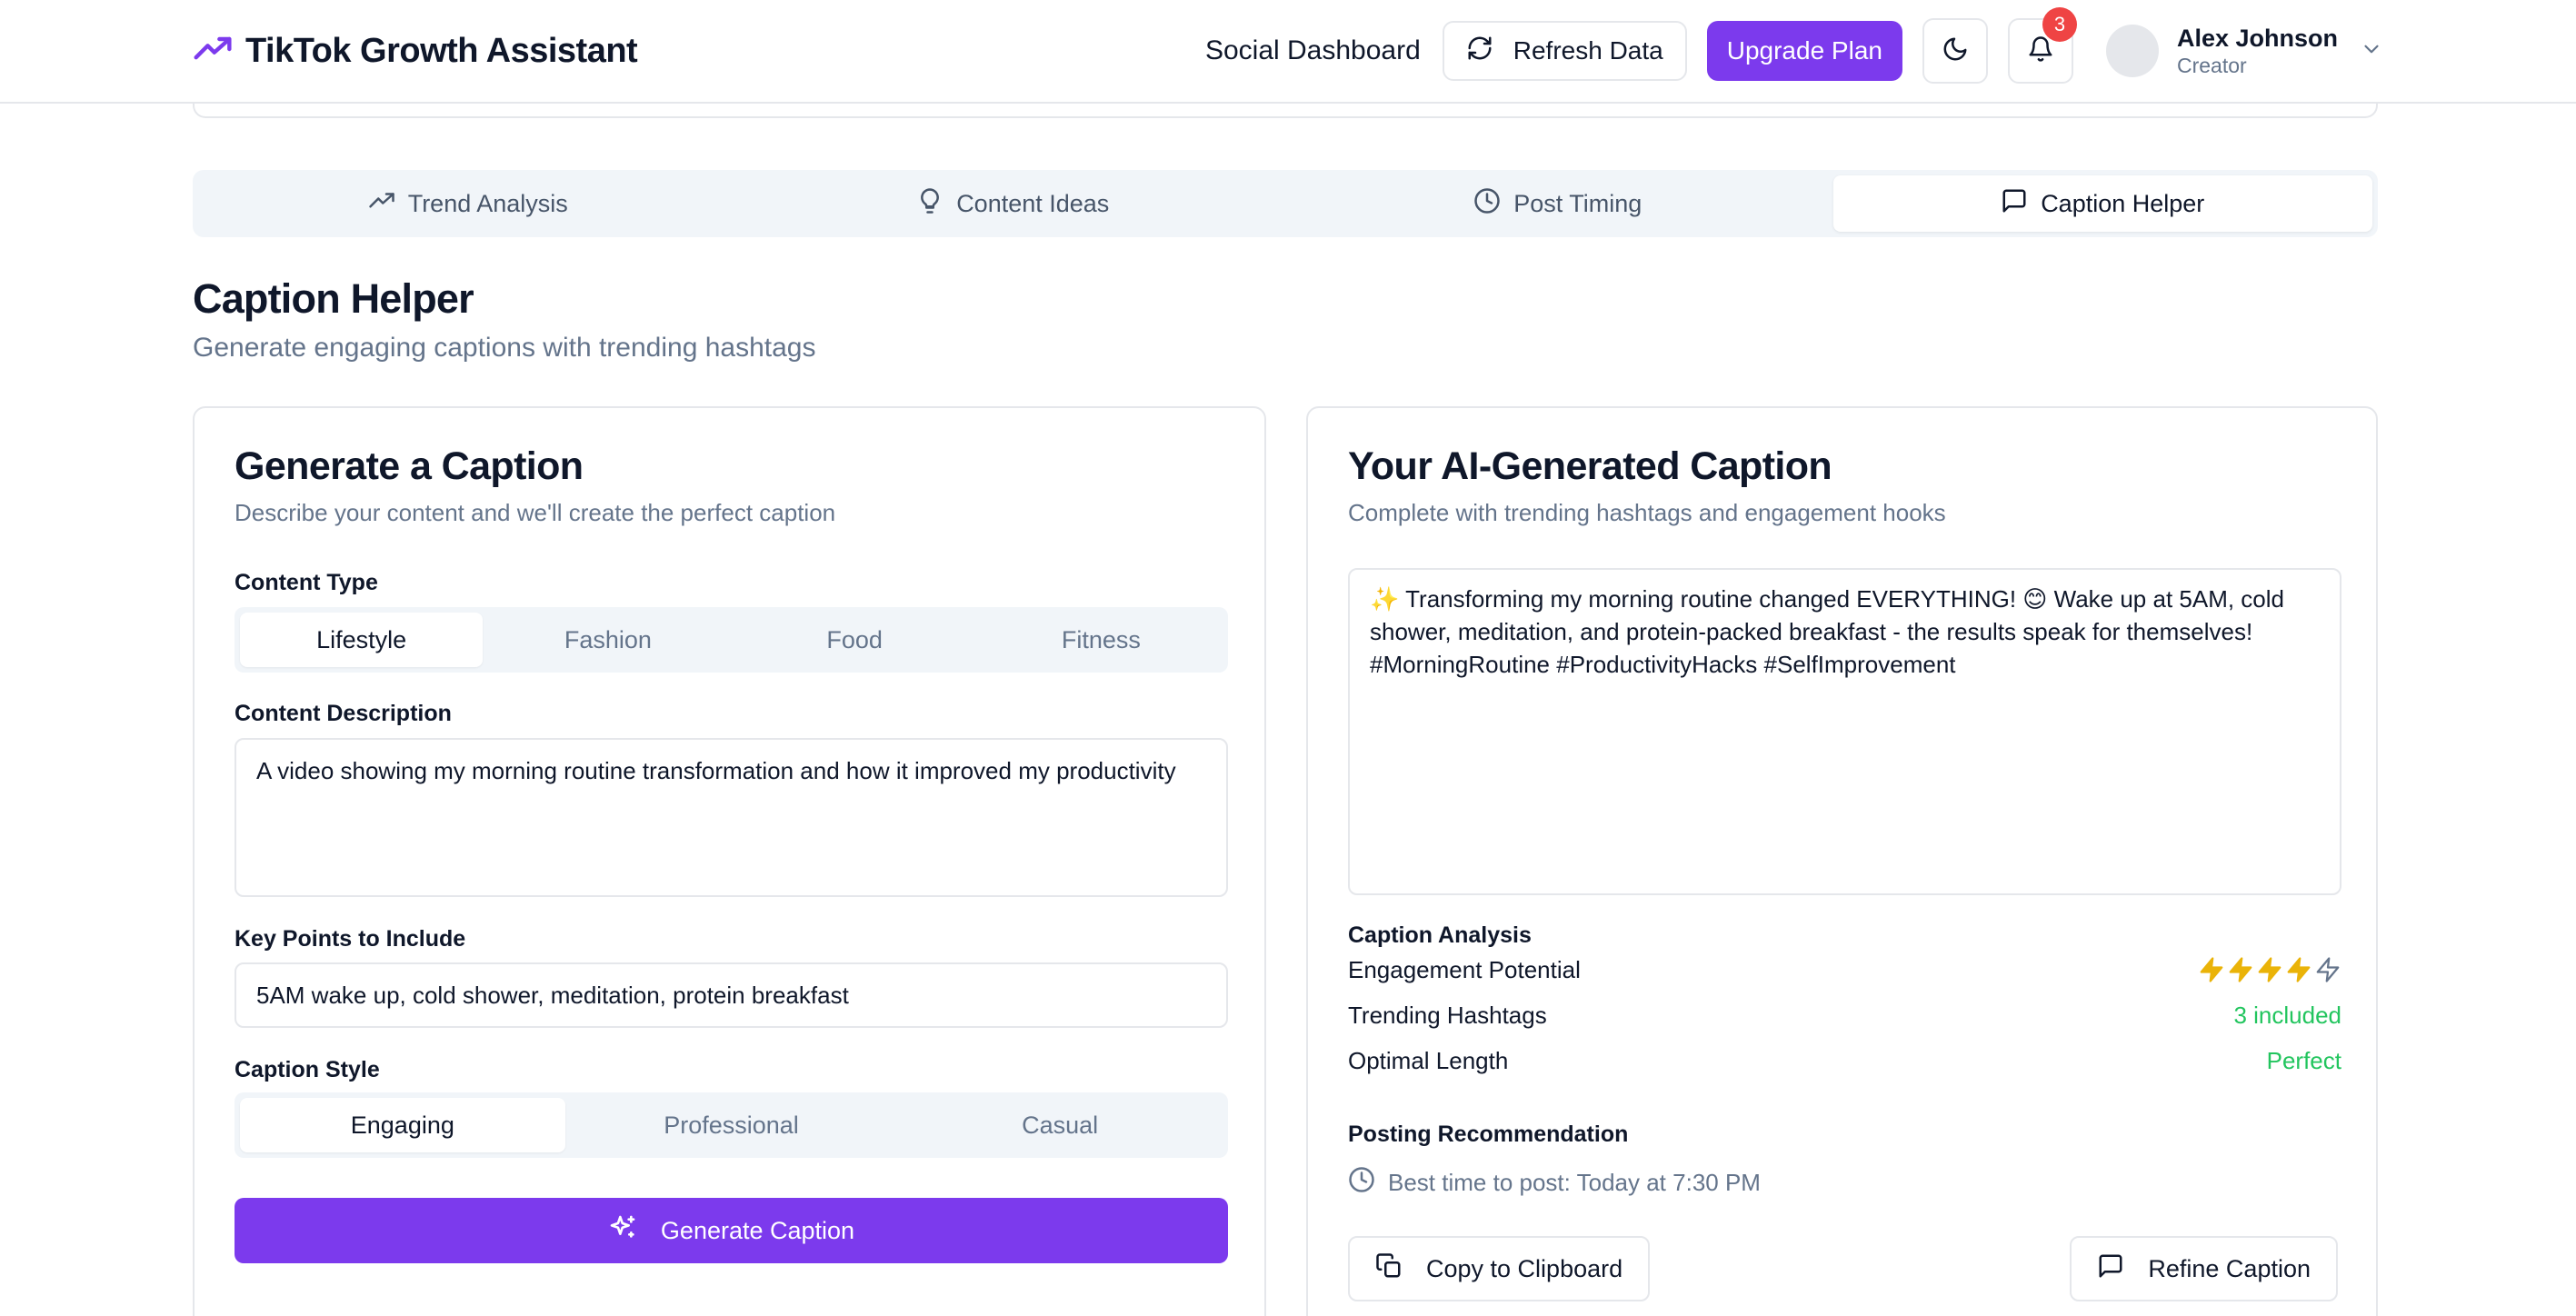  I want to click on hashtags-row: Trending Hashtags 3 included, so click(1844, 1015).